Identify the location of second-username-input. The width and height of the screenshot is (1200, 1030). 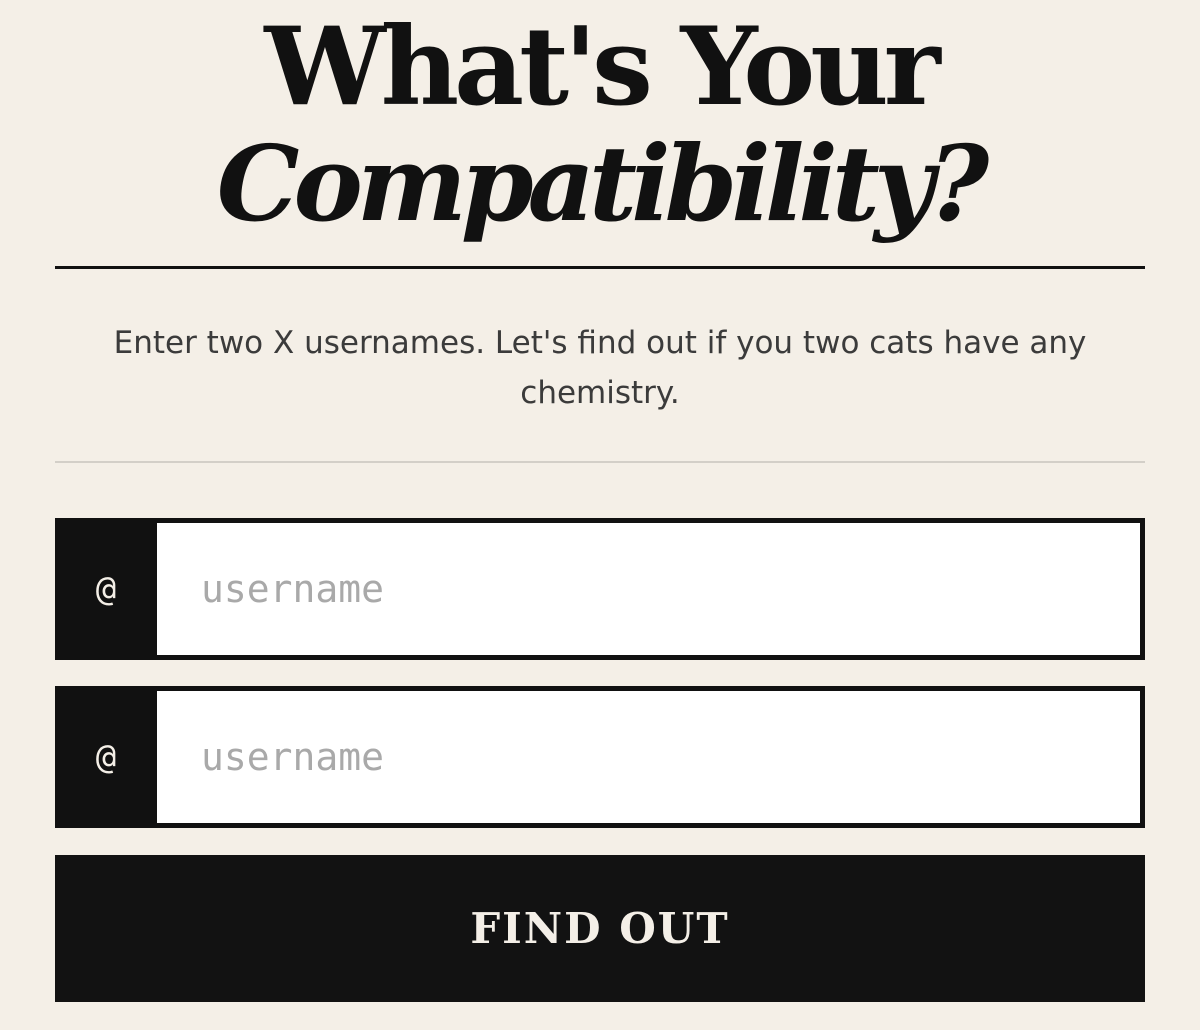
(648, 757).